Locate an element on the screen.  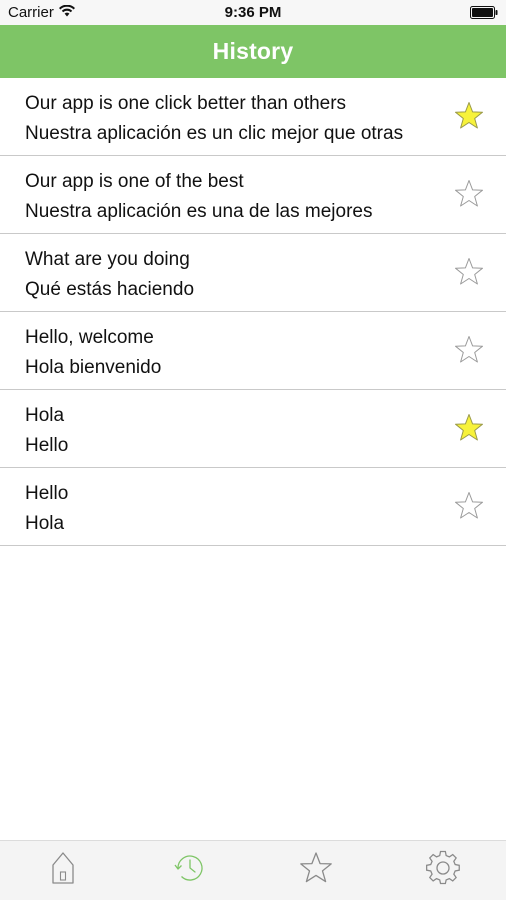
page-title: History is located at coordinates (253, 51).